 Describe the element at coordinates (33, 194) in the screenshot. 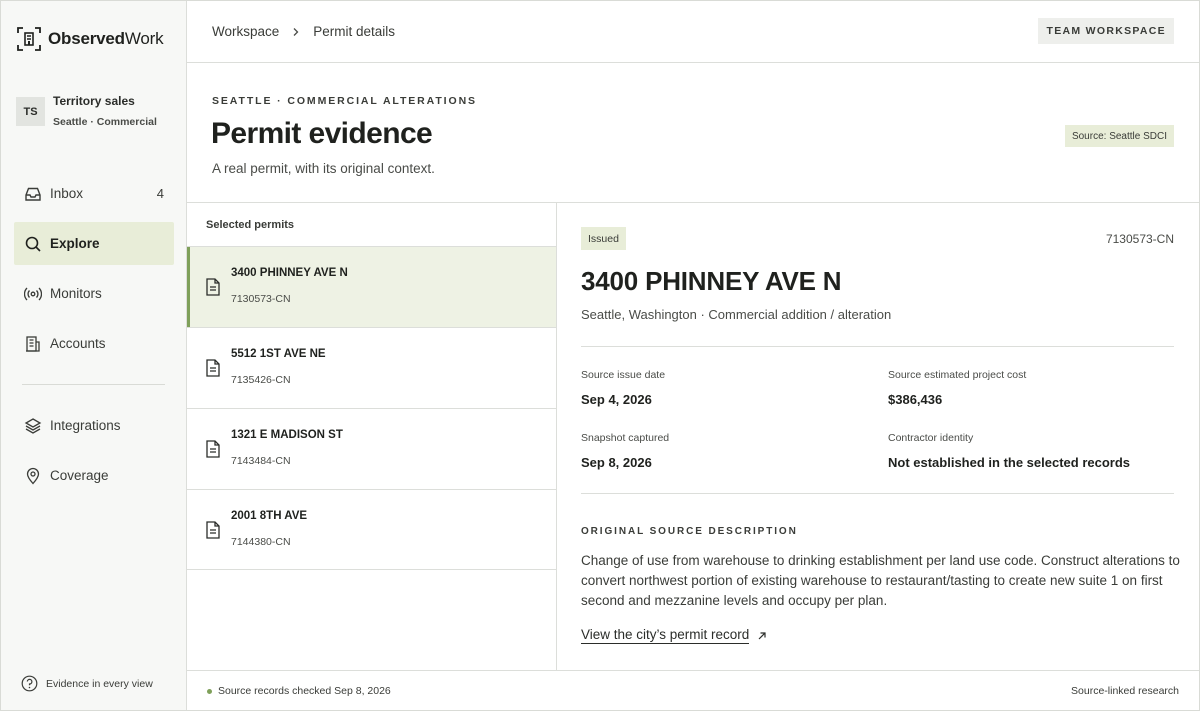

I see `inbox-icon` at that location.